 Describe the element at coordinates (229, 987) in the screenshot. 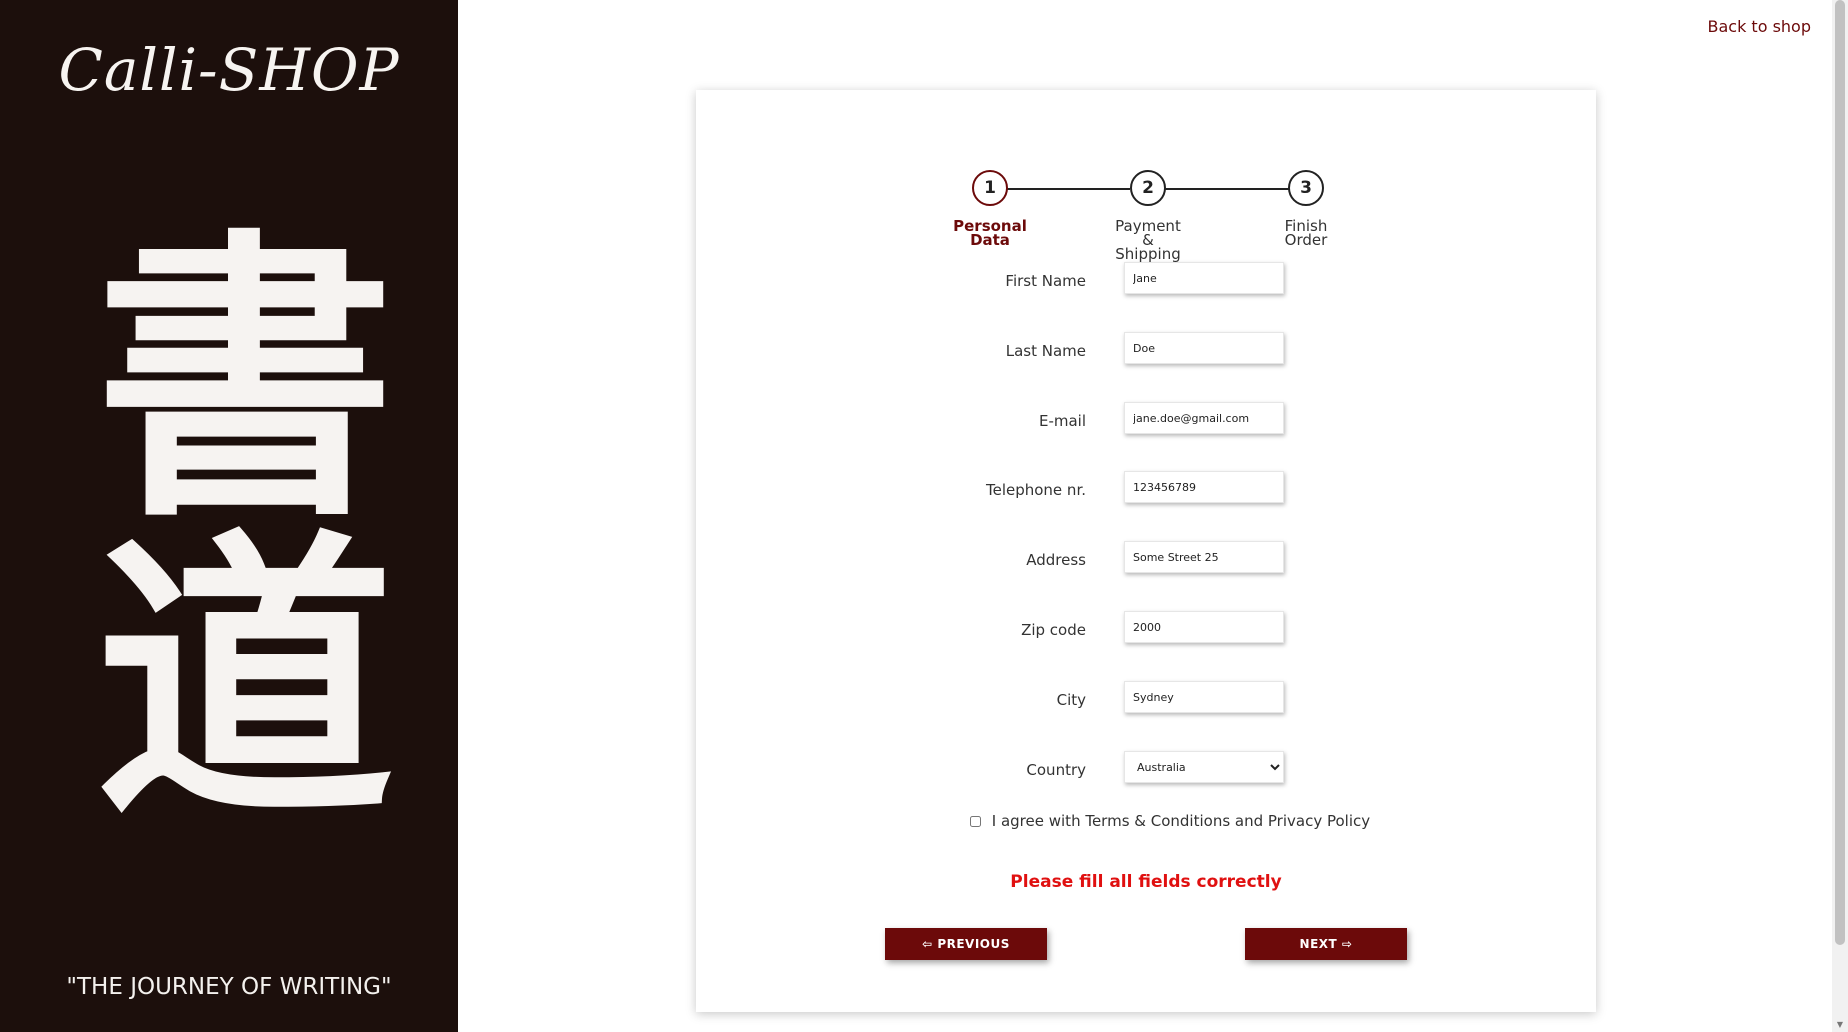

I see `brand-tagline: "THE JOURNEY OF WRITING"` at that location.